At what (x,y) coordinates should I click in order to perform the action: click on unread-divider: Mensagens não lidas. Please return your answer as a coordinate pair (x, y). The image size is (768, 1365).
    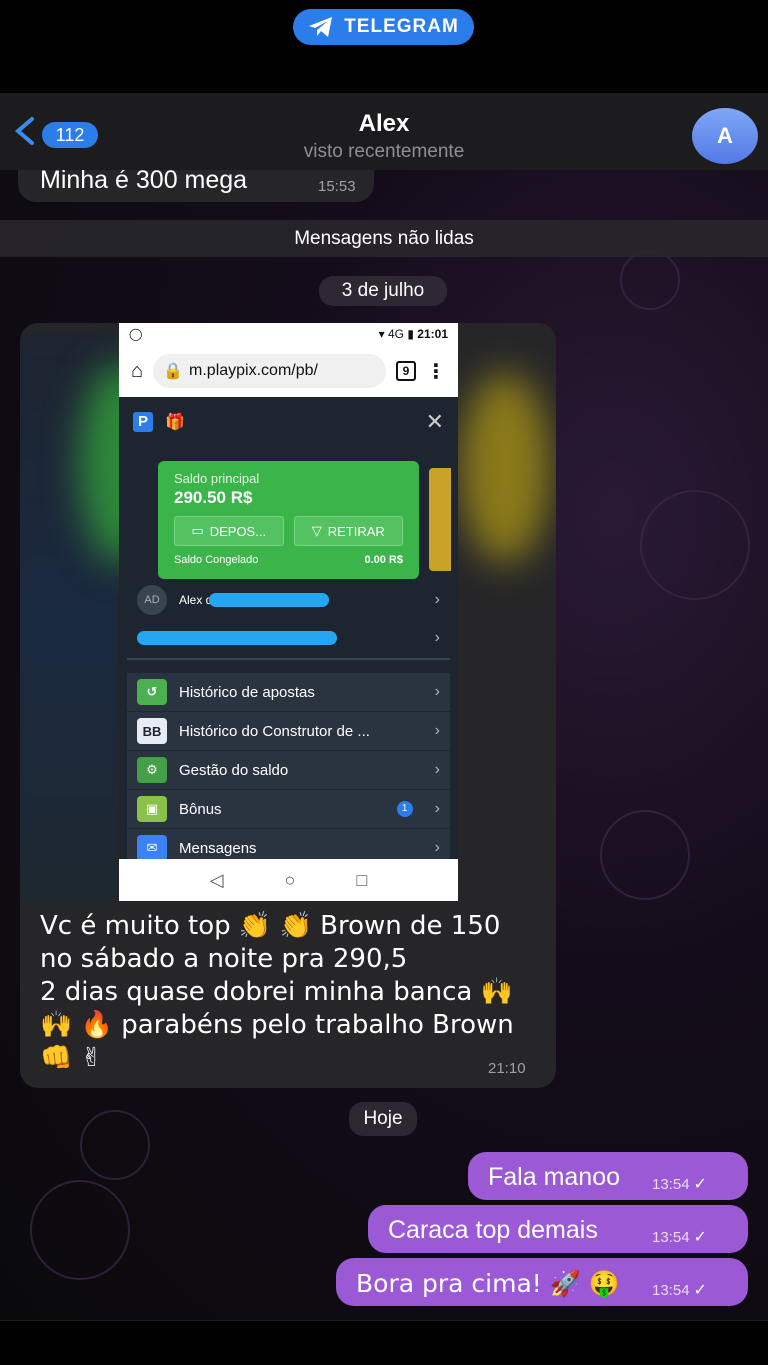
    Looking at the image, I should click on (384, 238).